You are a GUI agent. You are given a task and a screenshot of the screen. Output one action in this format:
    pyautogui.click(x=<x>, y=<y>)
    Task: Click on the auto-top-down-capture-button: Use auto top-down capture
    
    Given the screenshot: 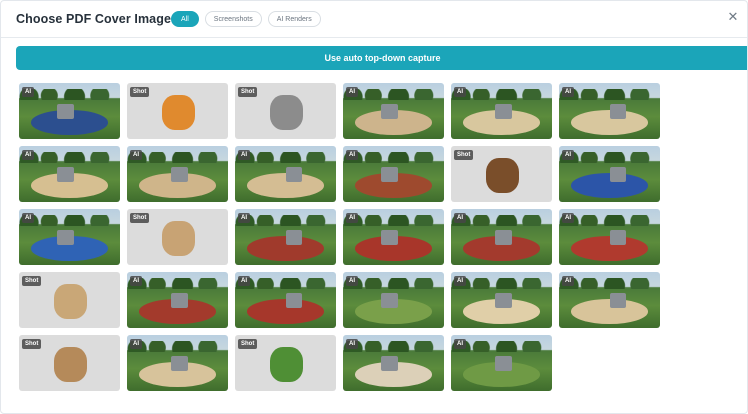 What is the action you would take?
    pyautogui.click(x=381, y=58)
    